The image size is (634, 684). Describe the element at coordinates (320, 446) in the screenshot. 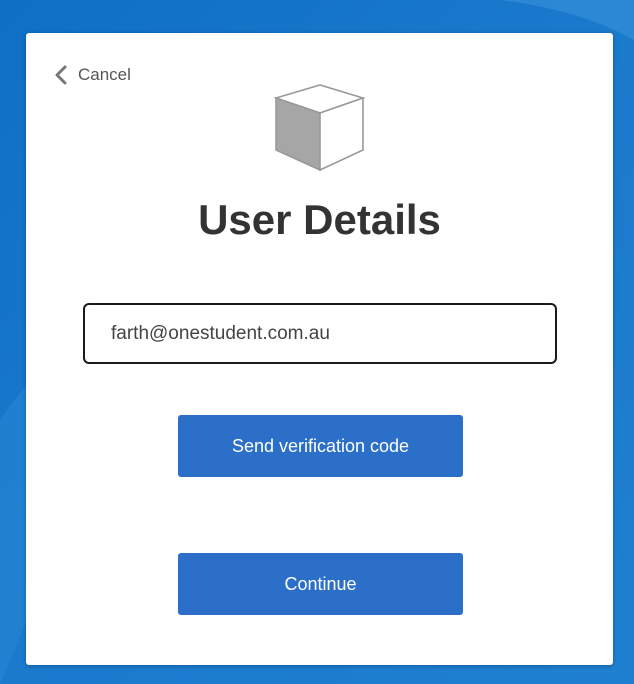

I see `send-verification-code-button: Send verification code` at that location.